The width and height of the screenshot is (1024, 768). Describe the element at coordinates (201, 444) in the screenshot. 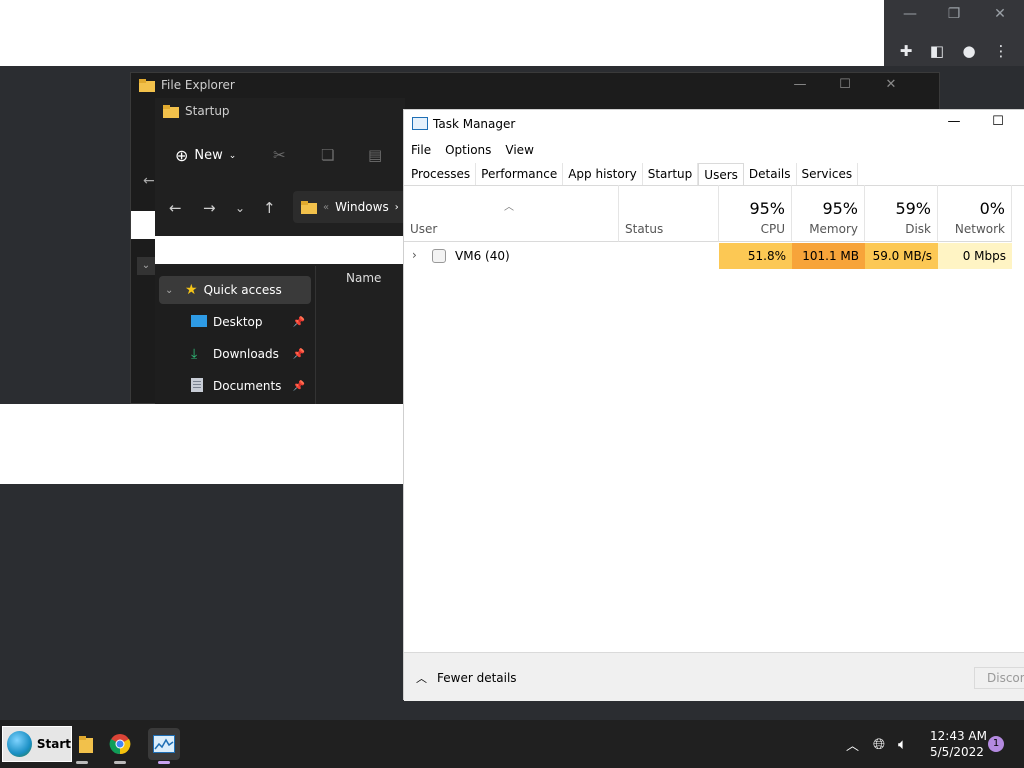

I see `desktop-white-band` at that location.